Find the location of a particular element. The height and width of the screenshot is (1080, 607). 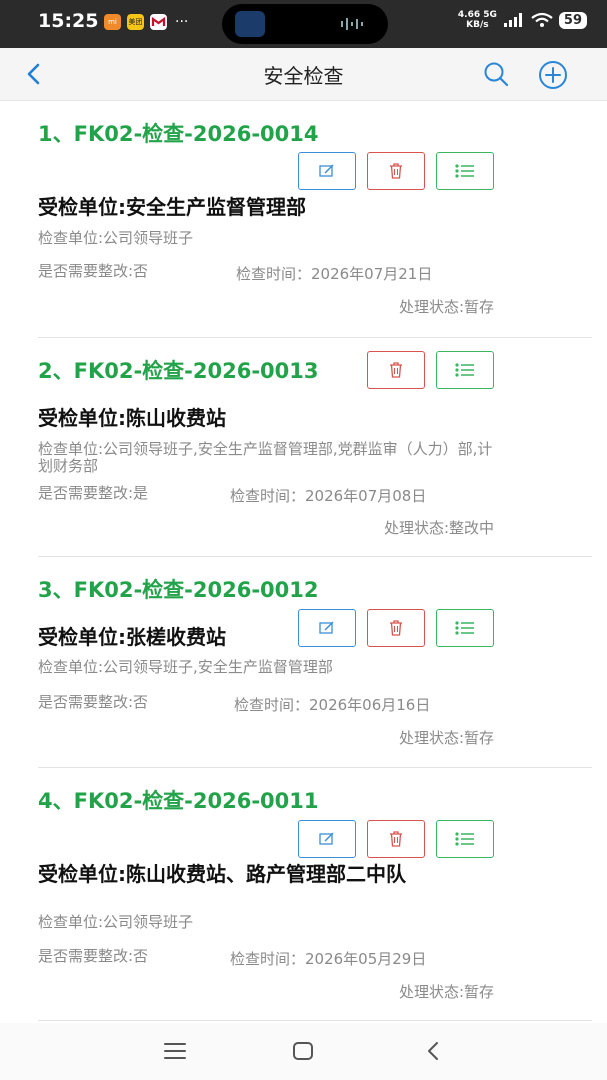

inspection-time: 检查时间：2026年06月16日 is located at coordinates (332, 705).